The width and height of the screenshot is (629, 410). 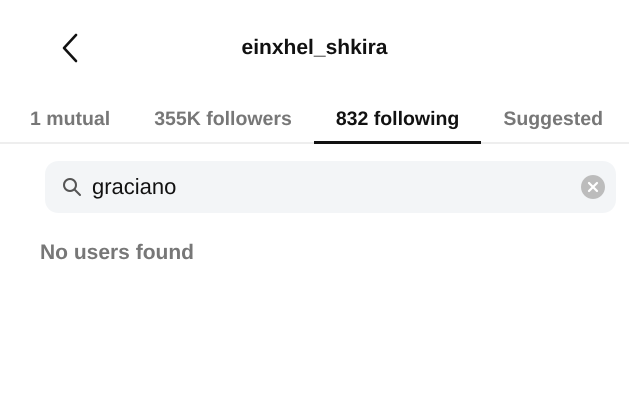 I want to click on tab: 832 following, so click(x=398, y=120).